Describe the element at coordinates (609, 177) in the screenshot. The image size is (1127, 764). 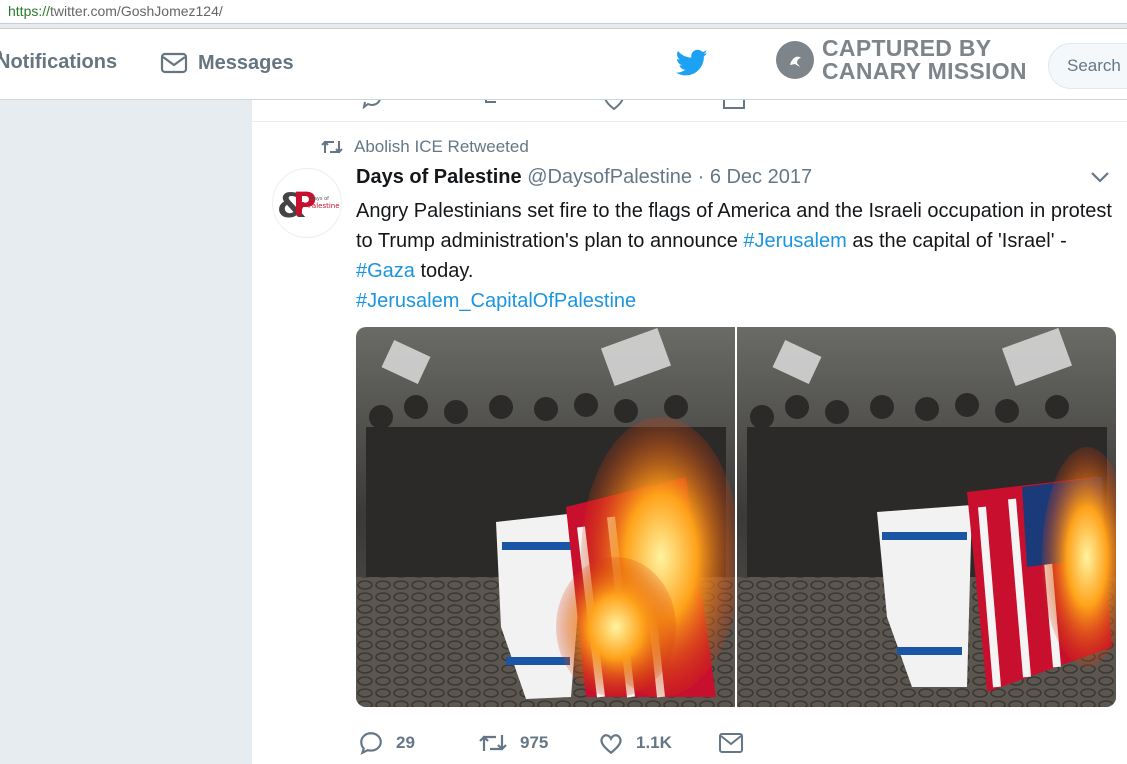
I see `author-handle: @DaysofPalestine` at that location.